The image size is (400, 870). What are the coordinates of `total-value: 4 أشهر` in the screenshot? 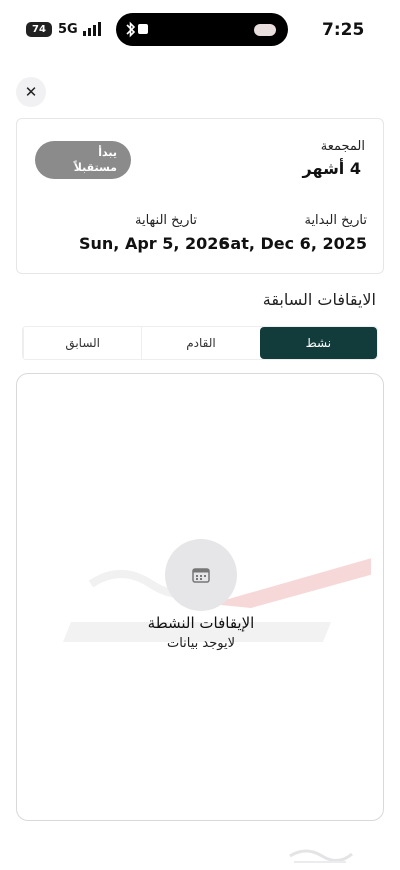 It's located at (331, 168).